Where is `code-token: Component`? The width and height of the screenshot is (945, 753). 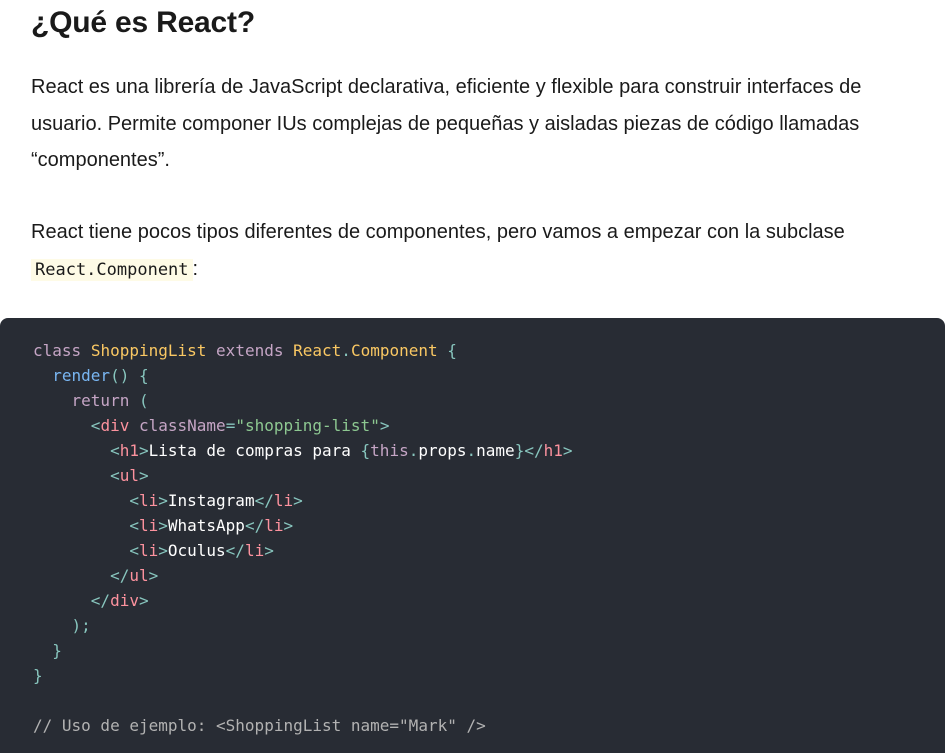 code-token: Component is located at coordinates (394, 350).